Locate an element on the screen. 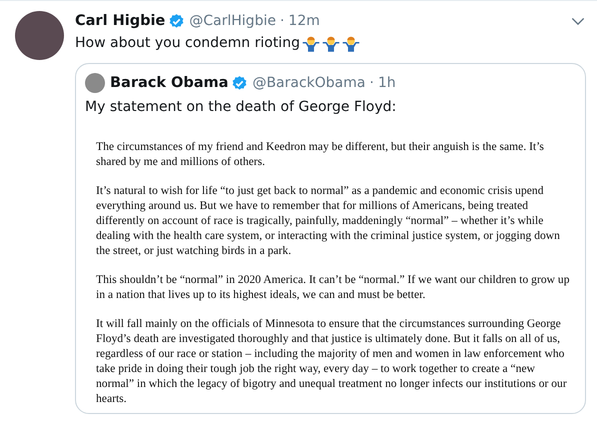 The image size is (597, 423). timestamp: 12m is located at coordinates (304, 21).